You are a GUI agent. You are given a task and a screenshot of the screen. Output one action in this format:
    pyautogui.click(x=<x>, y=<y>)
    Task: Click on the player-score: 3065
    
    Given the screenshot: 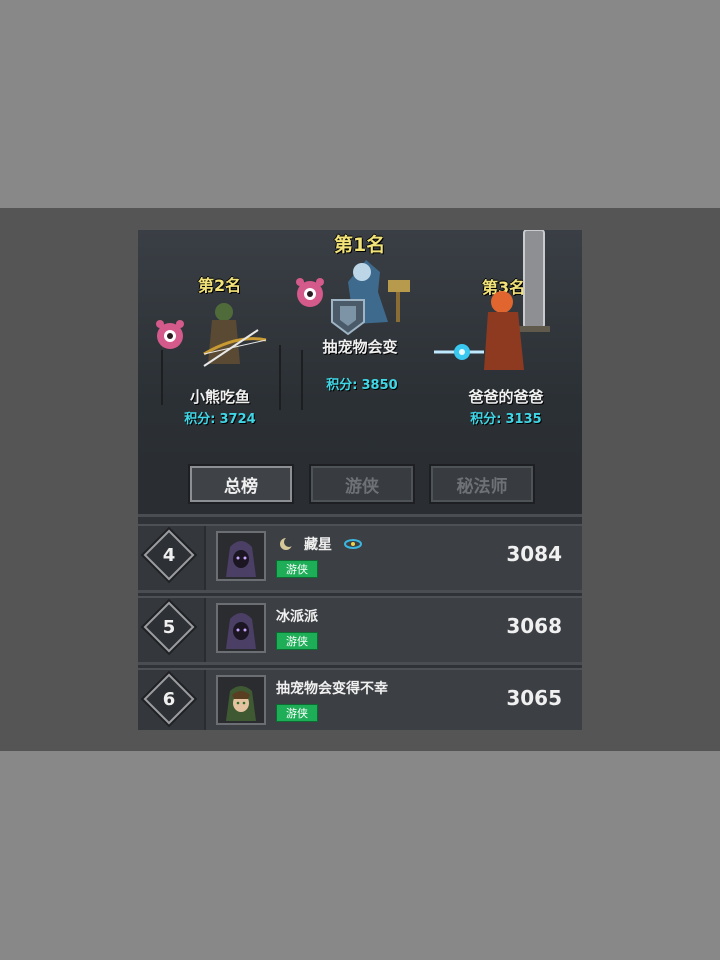 What is the action you would take?
    pyautogui.click(x=534, y=698)
    